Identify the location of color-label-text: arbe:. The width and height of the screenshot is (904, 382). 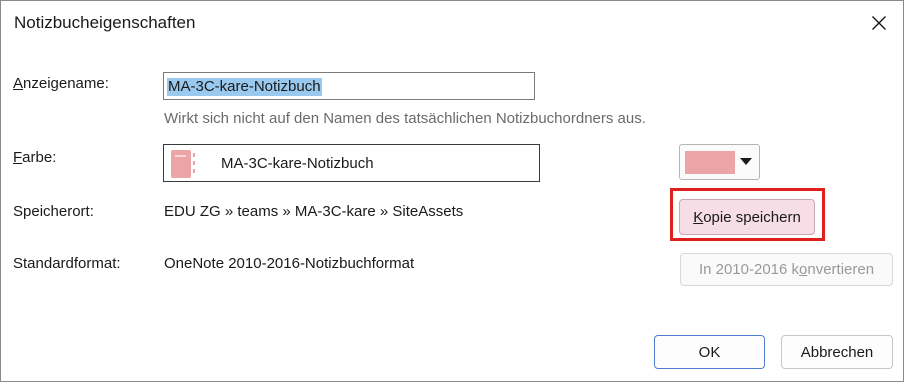
(39, 157).